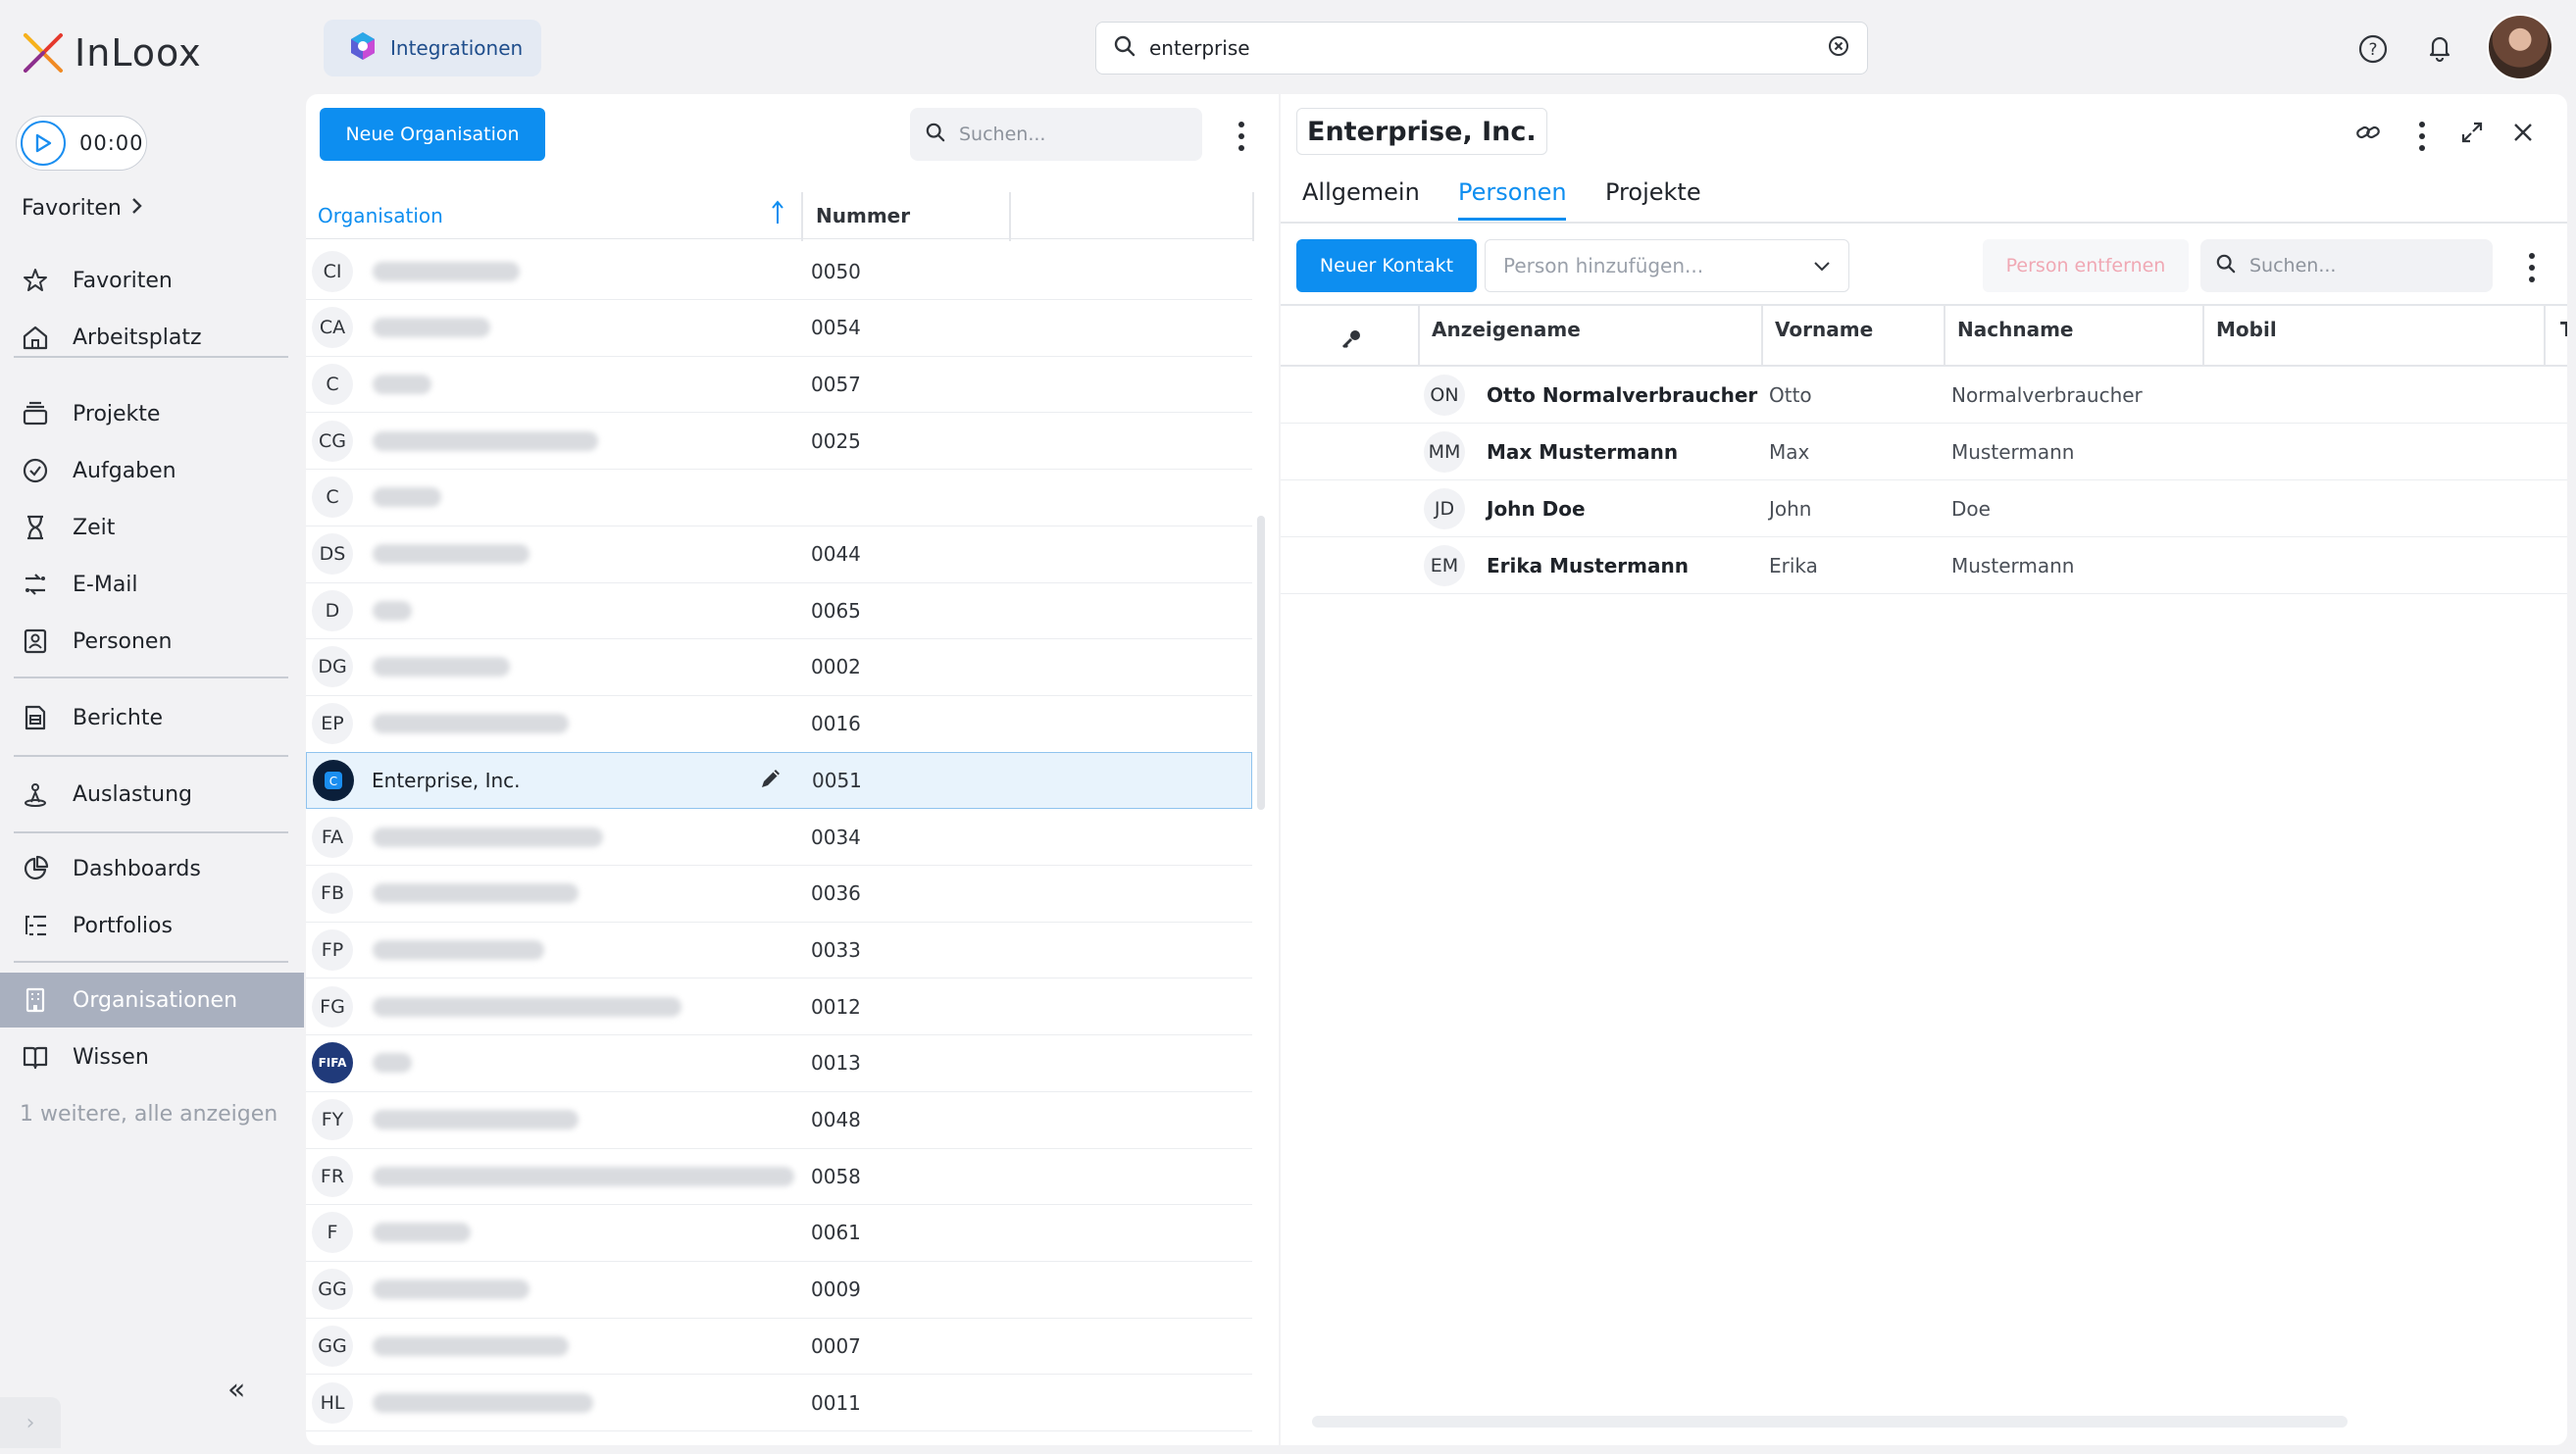  Describe the element at coordinates (779, 1347) in the screenshot. I see `table-row: GG 0007` at that location.